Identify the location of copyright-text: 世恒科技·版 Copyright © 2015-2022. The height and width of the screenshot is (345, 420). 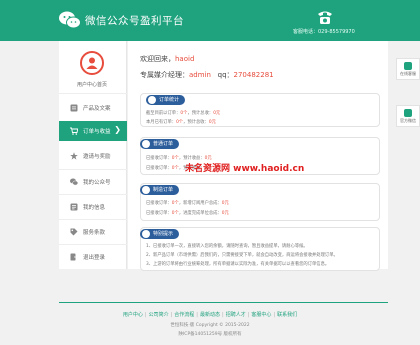
(210, 325).